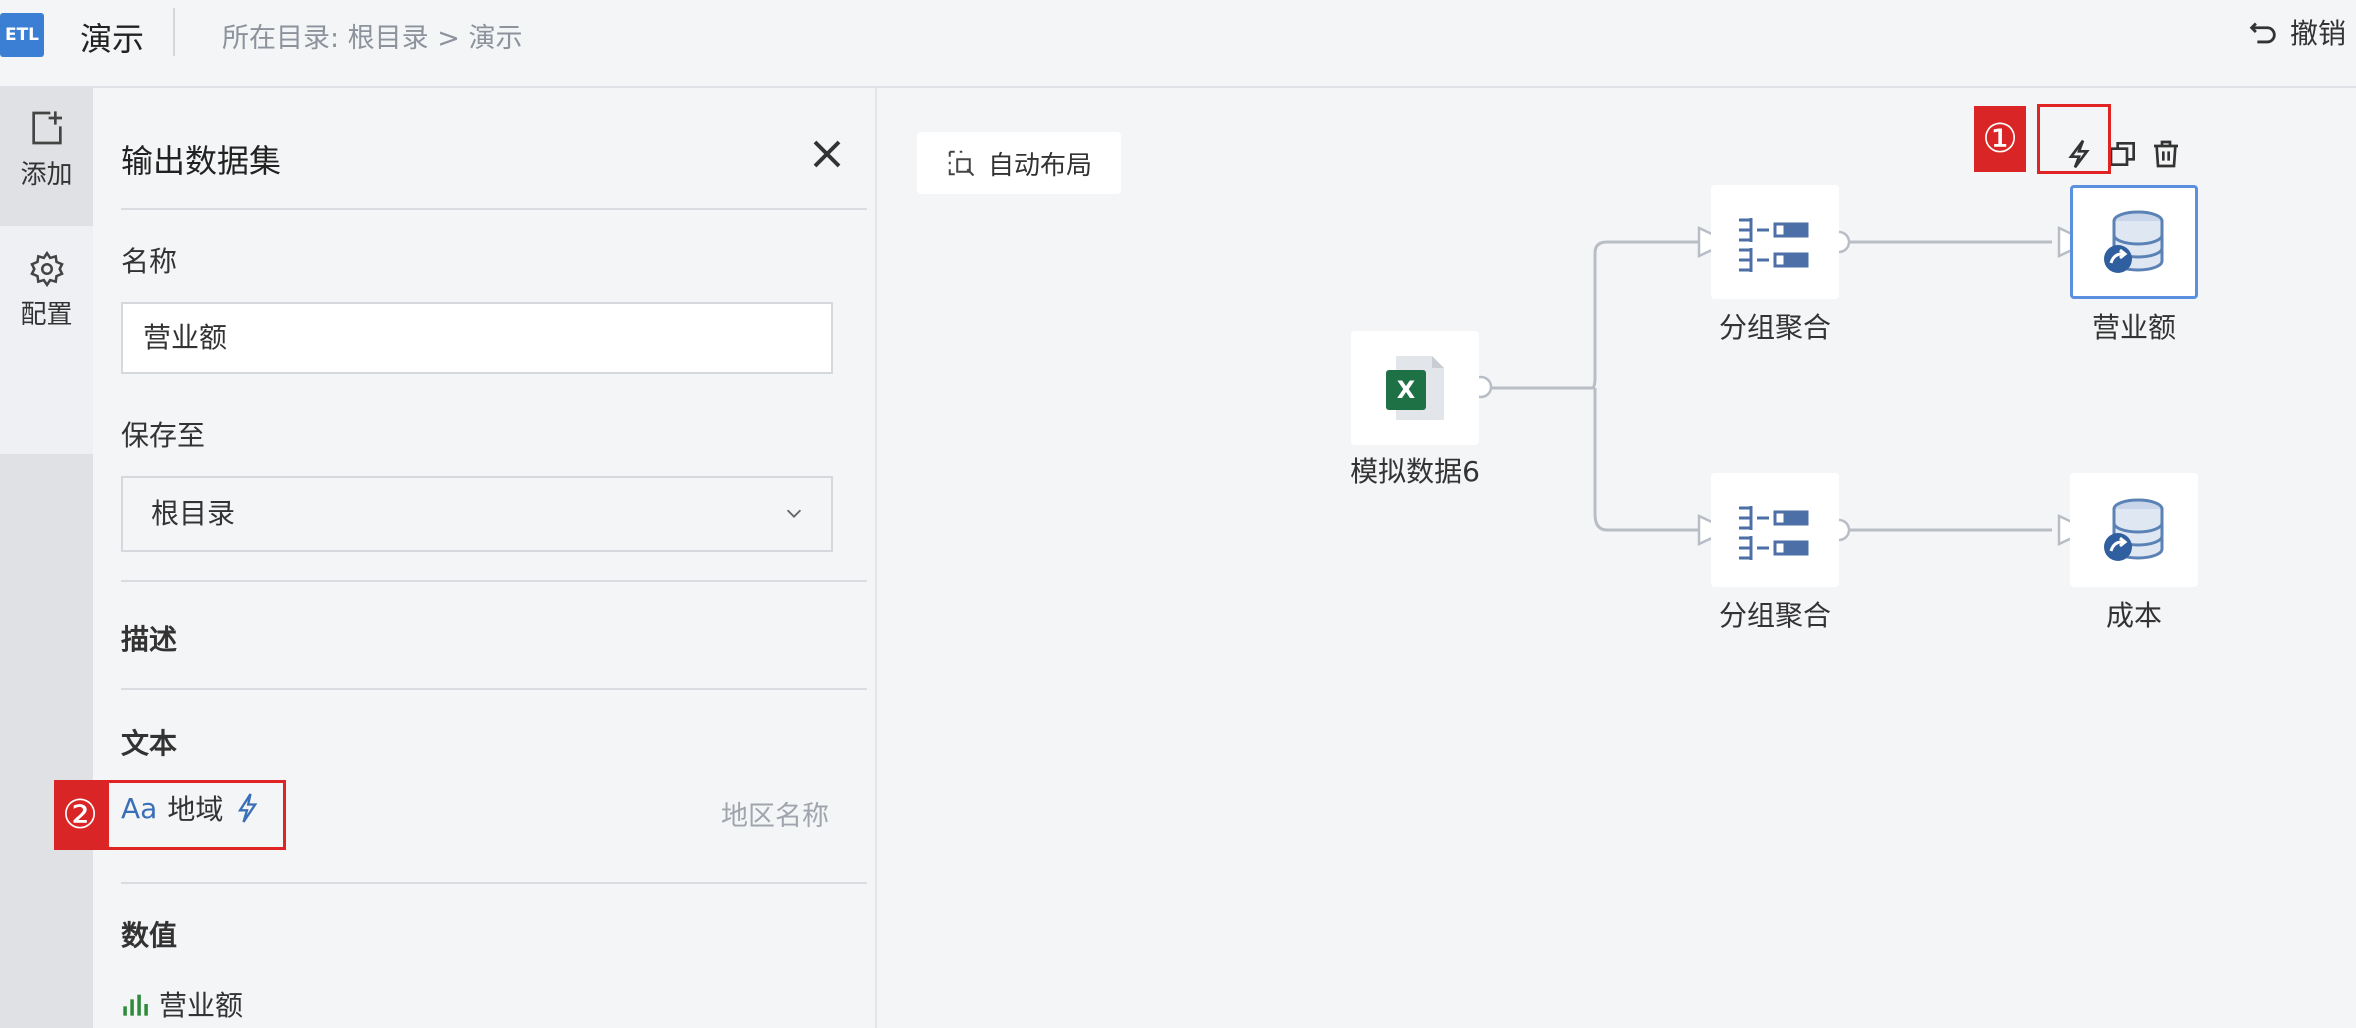 This screenshot has height=1028, width=2356. I want to click on rail-add-label: 添加, so click(46, 175).